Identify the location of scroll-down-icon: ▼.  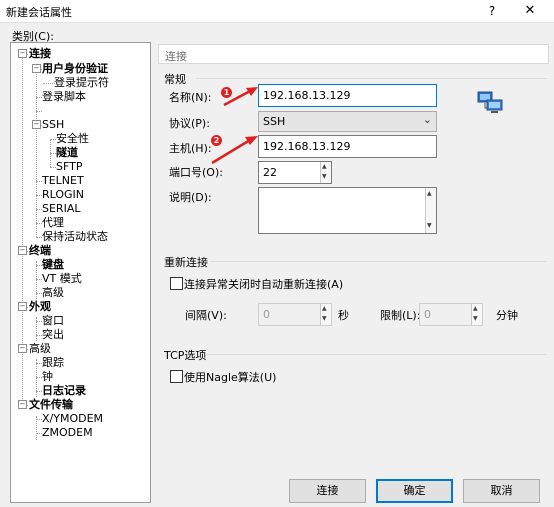
(429, 226).